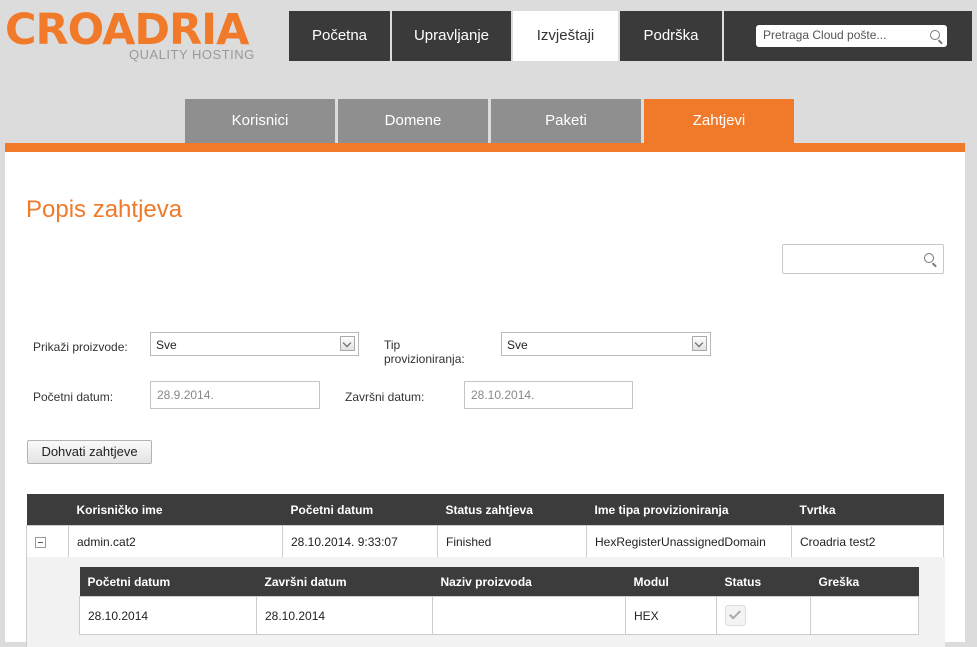 Image resolution: width=977 pixels, height=647 pixels. I want to click on products-label: Prikaži proizvode:, so click(80, 347).